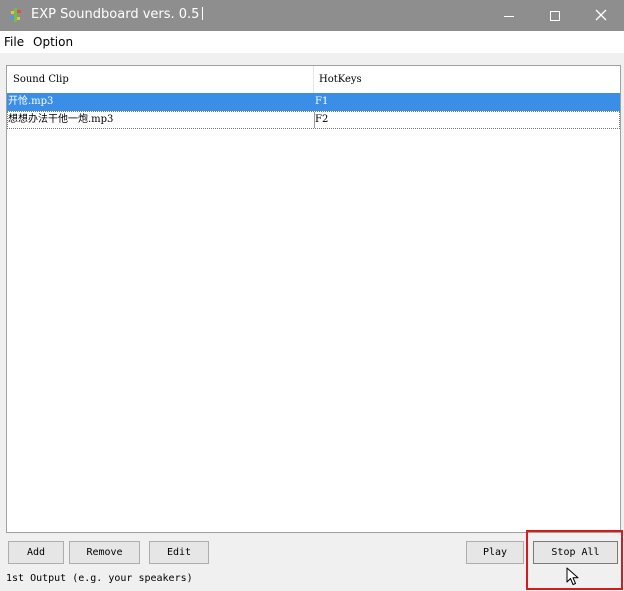 The image size is (624, 591). Describe the element at coordinates (99, 578) in the screenshot. I see `output-device-label: 1st Output (e.g. your speakers)` at that location.